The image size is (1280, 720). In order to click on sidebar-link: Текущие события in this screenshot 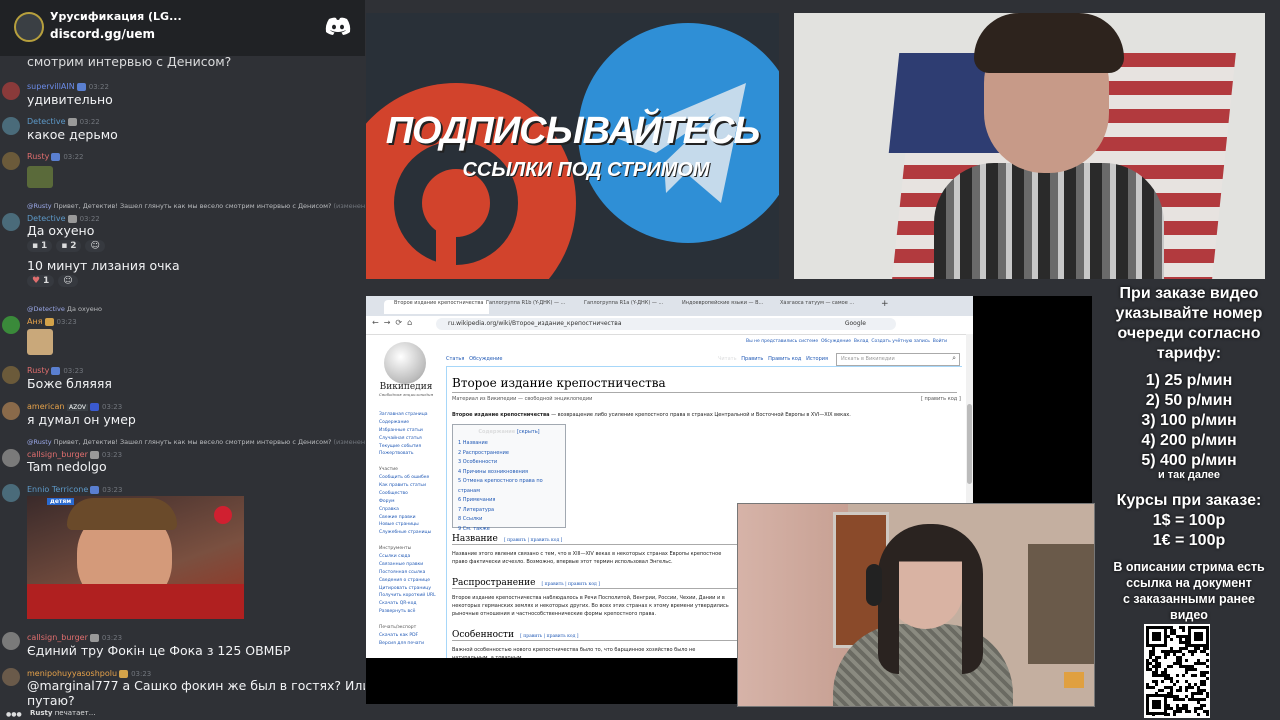, I will do `click(410, 447)`.